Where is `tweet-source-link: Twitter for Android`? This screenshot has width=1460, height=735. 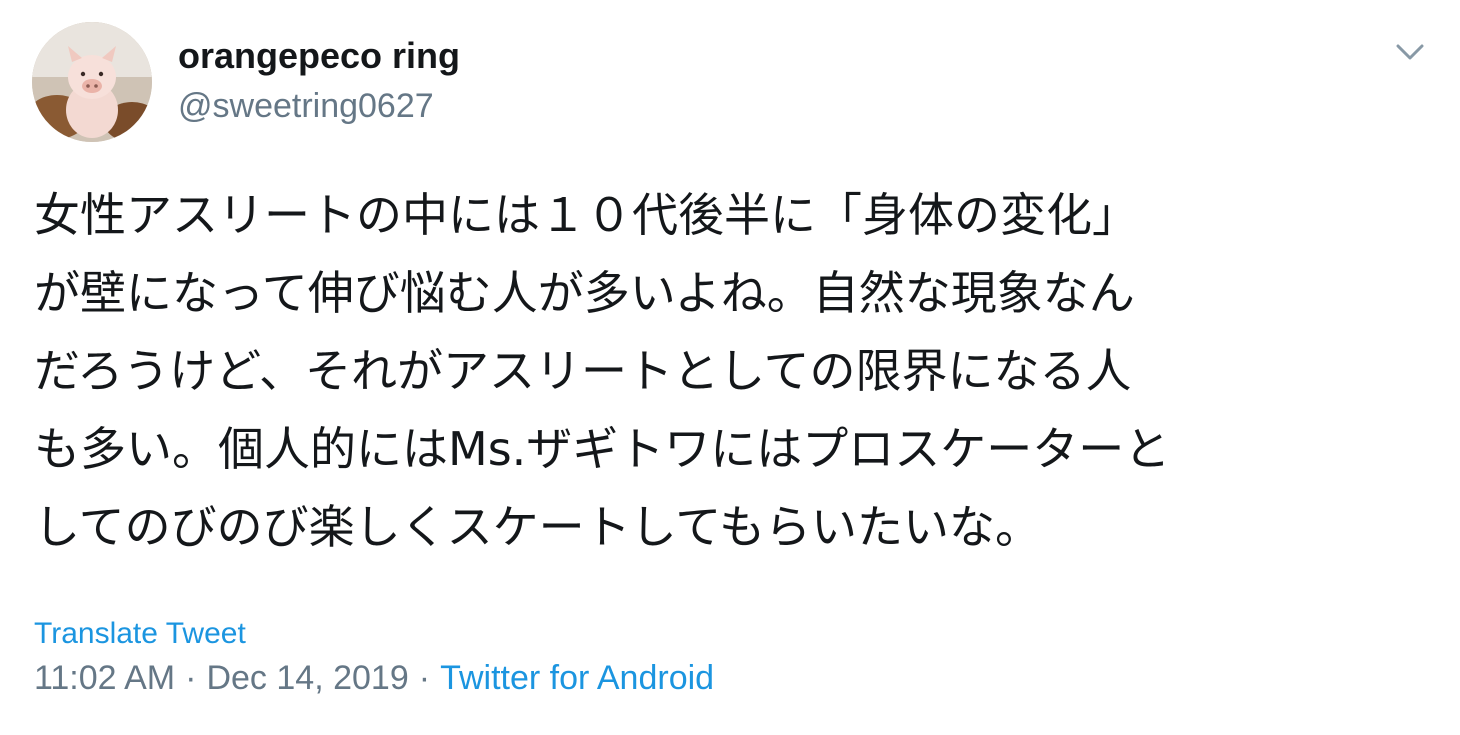 tweet-source-link: Twitter for Android is located at coordinates (577, 678).